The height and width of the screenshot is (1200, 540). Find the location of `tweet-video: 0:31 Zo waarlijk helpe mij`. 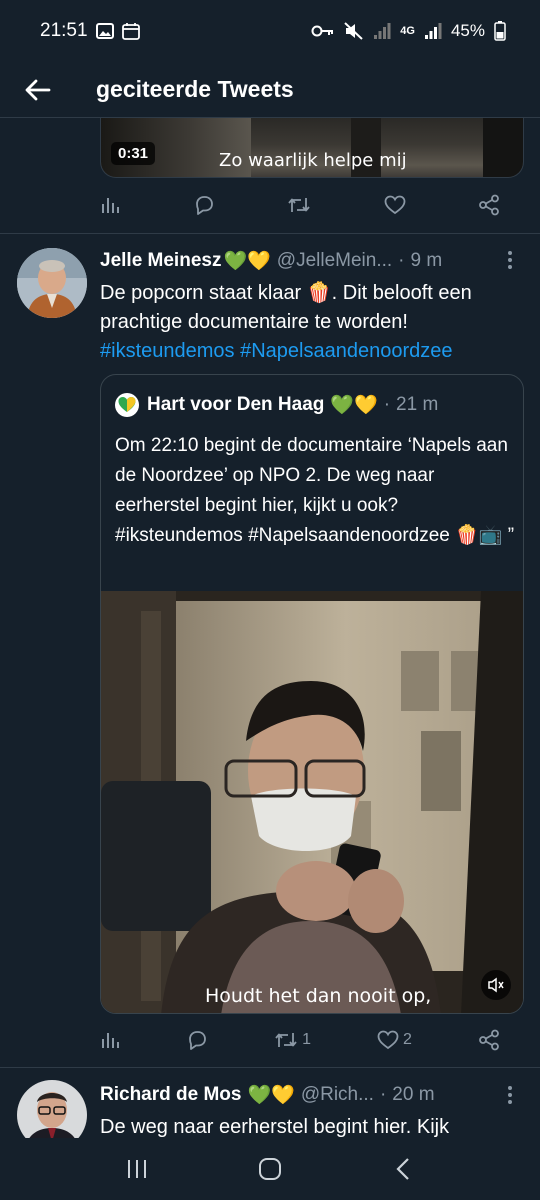

tweet-video: 0:31 Zo waarlijk helpe mij is located at coordinates (312, 148).